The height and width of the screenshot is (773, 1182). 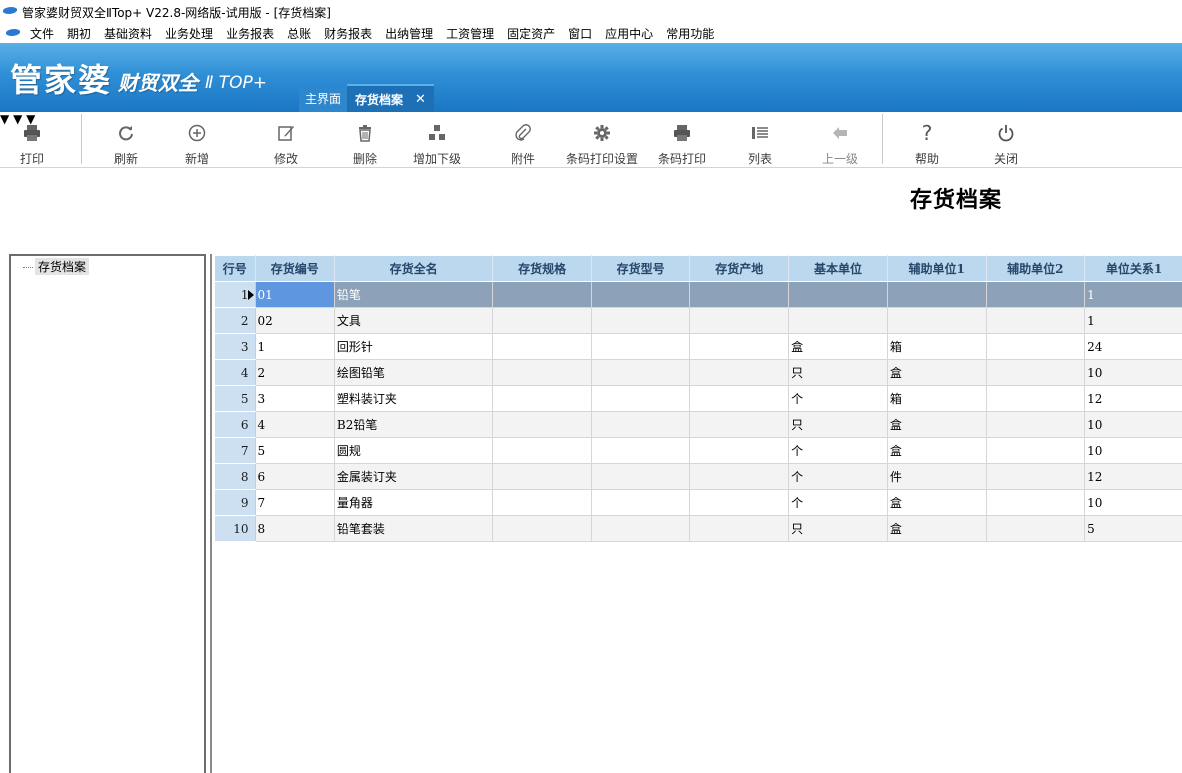 I want to click on row-number-cell: 9, so click(x=235, y=502).